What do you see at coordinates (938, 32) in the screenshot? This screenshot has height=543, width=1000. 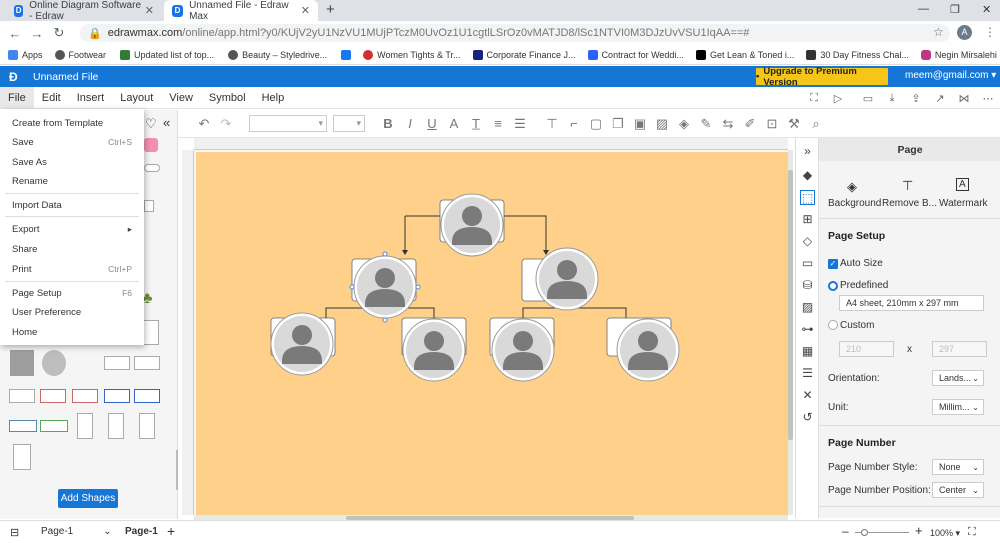 I see `star-icon: ☆` at bounding box center [938, 32].